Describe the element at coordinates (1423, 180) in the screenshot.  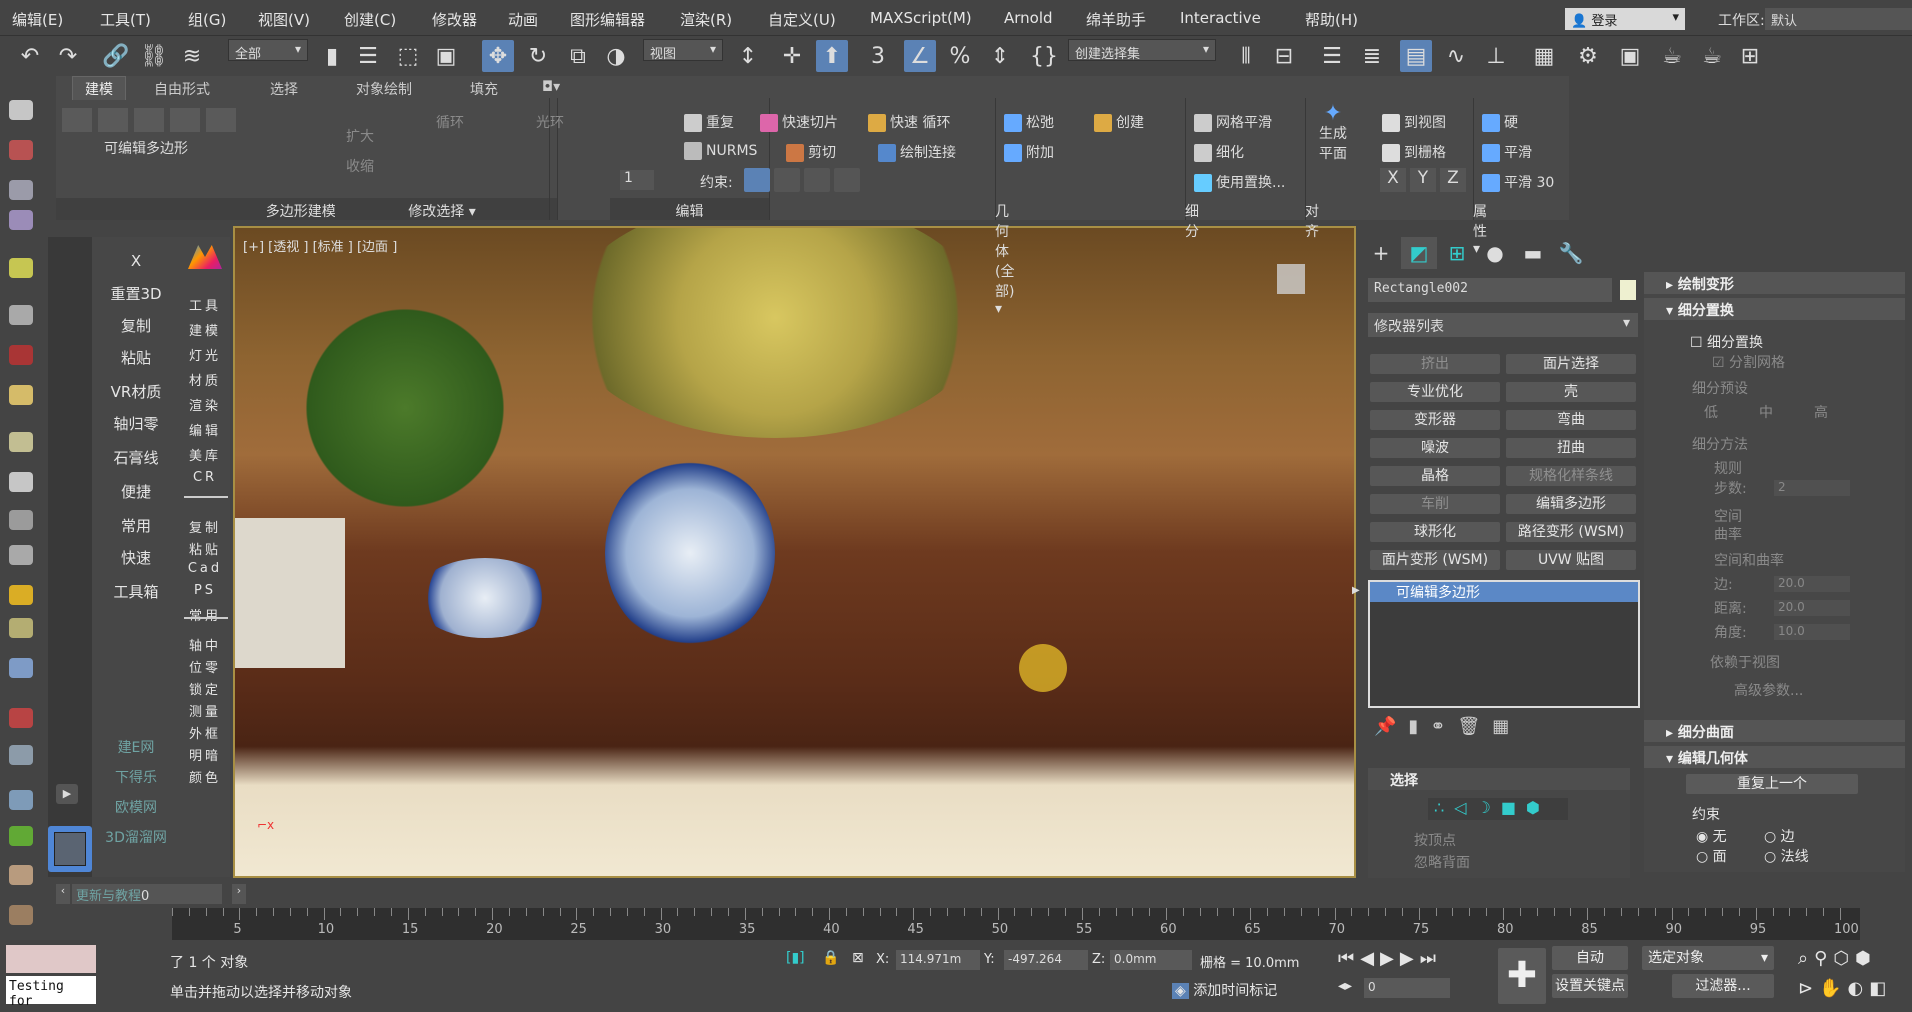
I see `align-y-button: Y` at that location.